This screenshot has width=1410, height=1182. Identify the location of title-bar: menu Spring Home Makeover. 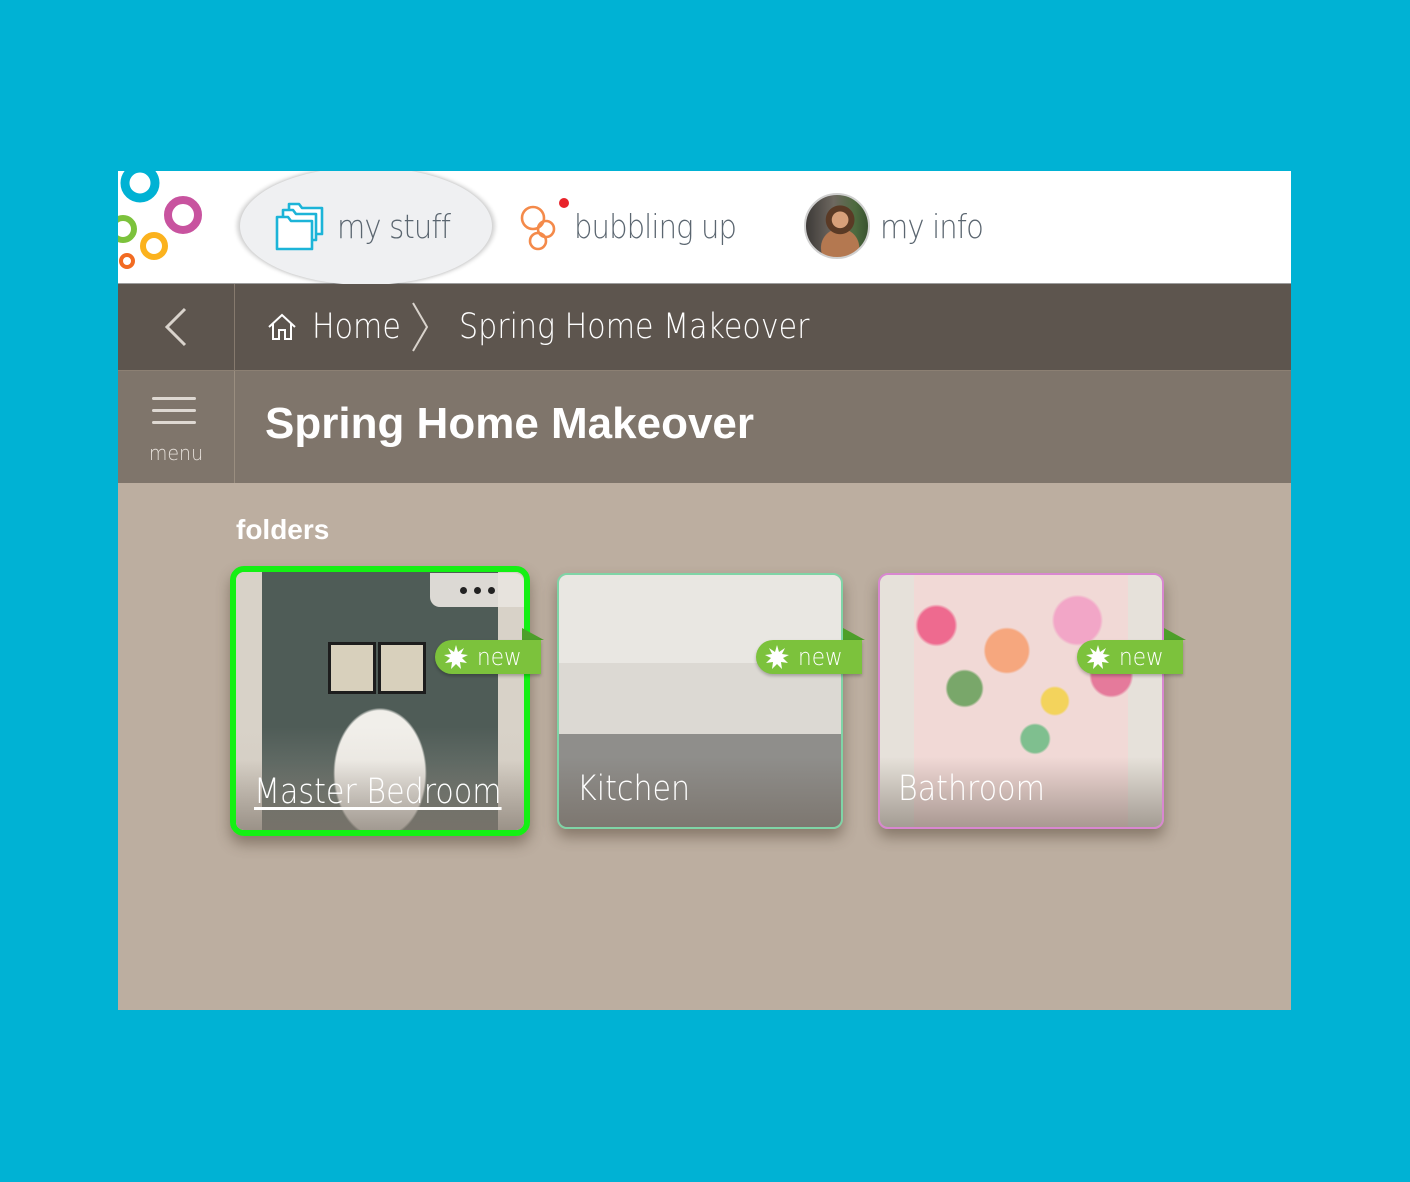
(704, 427).